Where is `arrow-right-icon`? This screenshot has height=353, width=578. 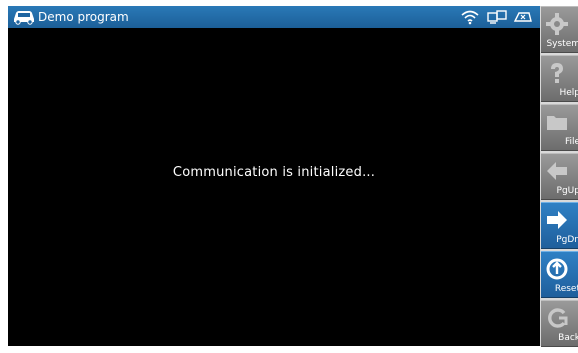 arrow-right-icon is located at coordinates (557, 220).